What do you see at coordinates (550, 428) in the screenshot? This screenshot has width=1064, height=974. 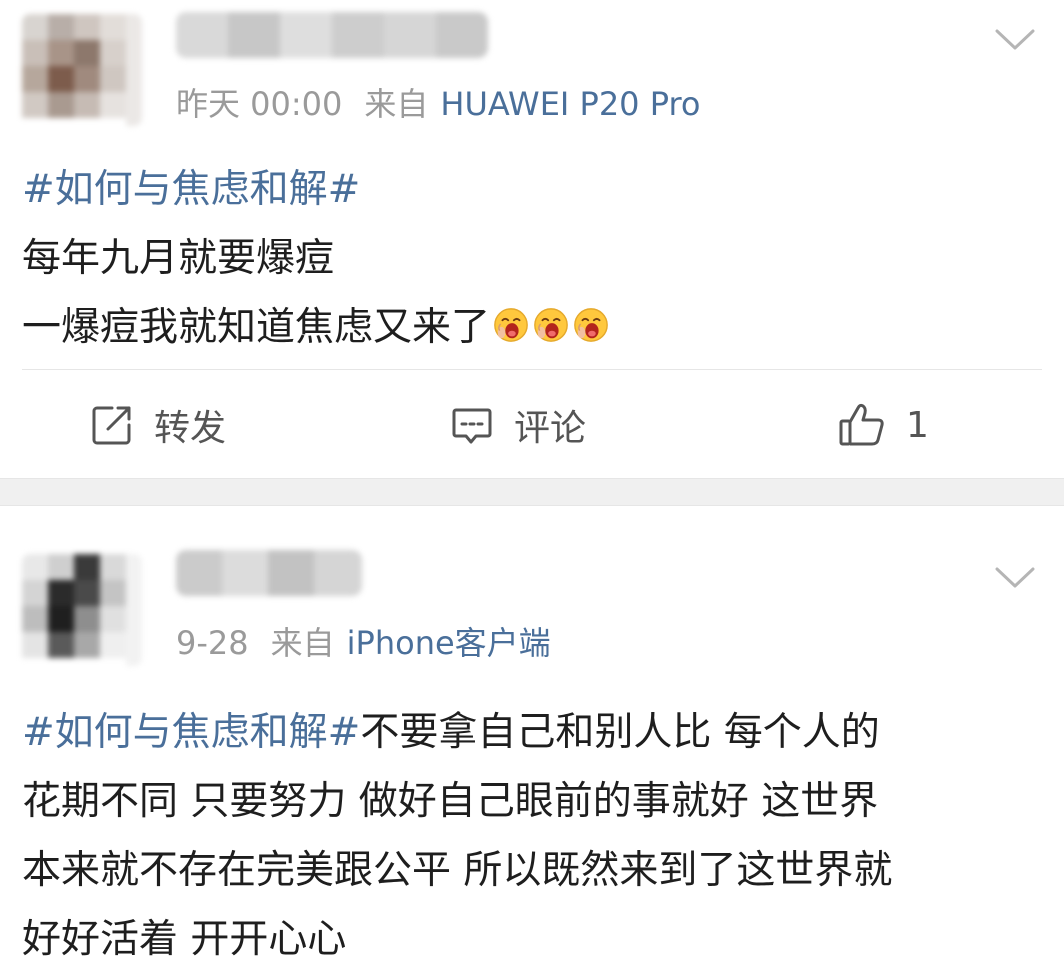 I see `comment-label: 评论` at bounding box center [550, 428].